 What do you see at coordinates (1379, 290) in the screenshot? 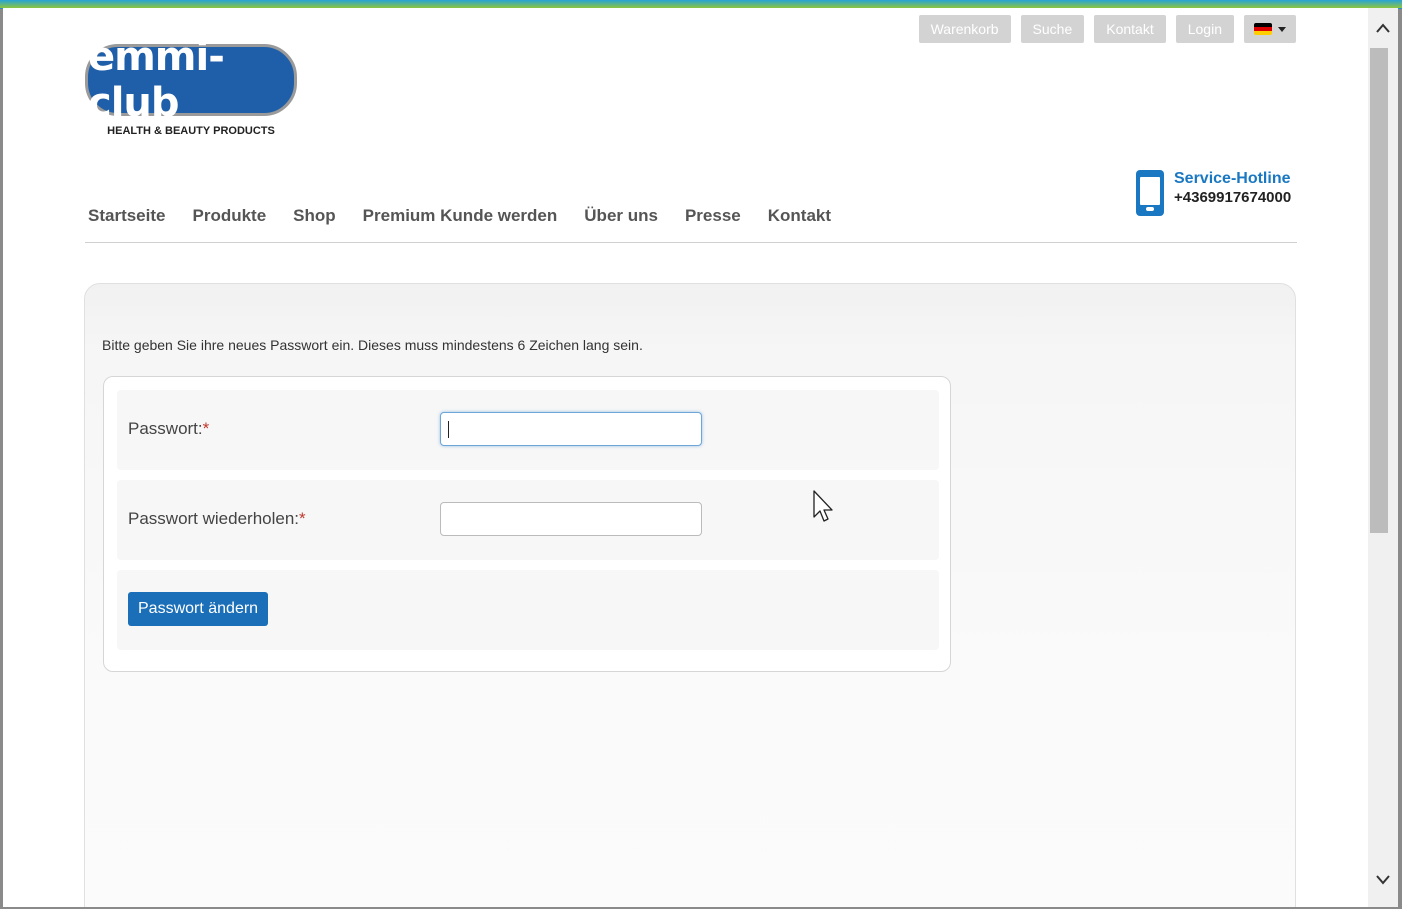
I see `scroll-thumb` at bounding box center [1379, 290].